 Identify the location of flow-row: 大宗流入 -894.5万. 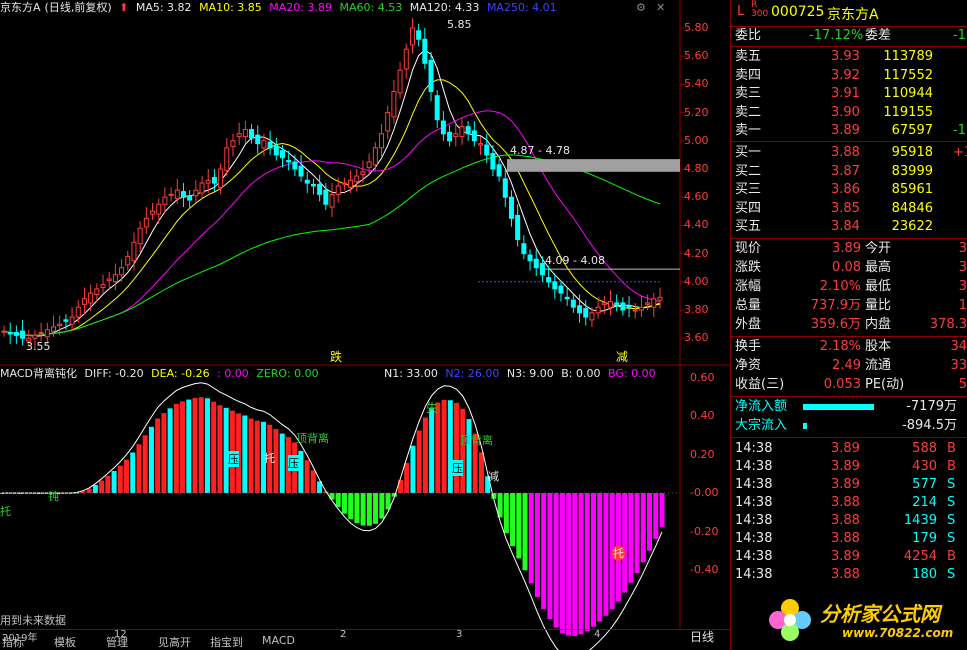
(849, 426).